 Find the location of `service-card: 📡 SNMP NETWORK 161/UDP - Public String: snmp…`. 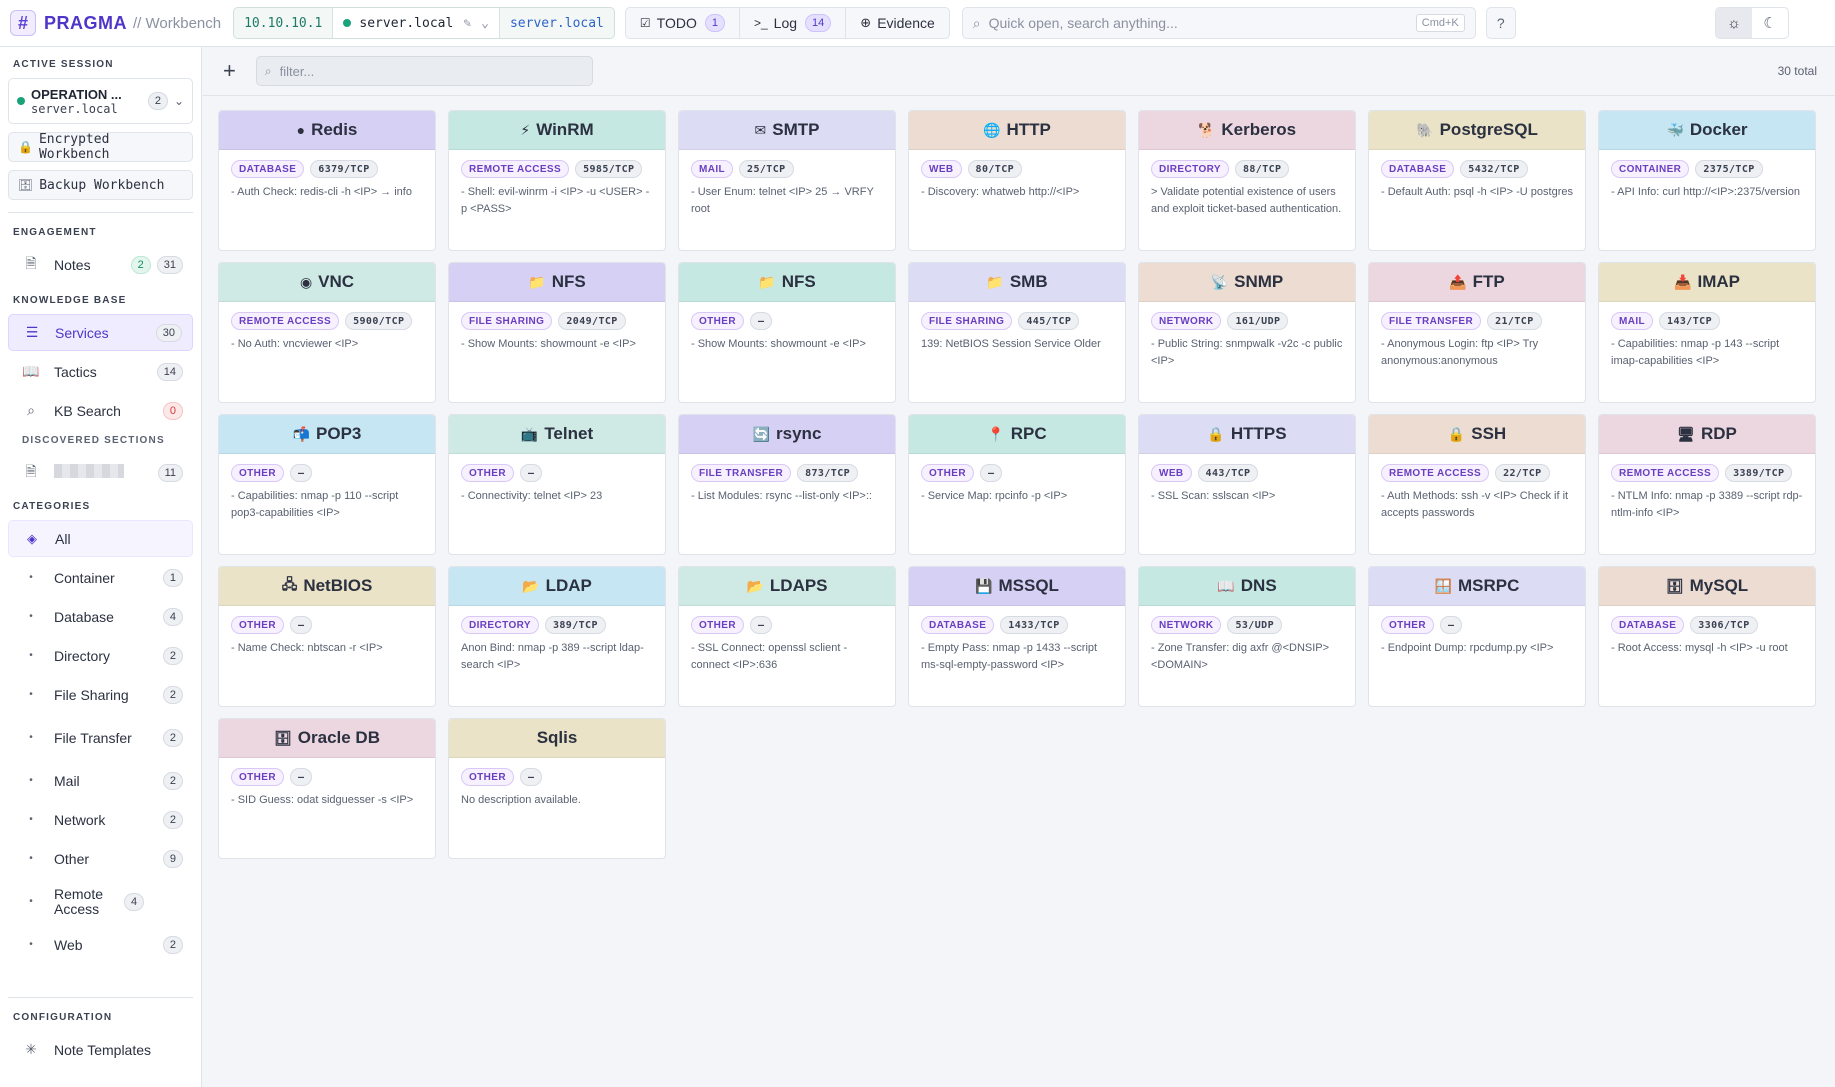

service-card: 📡 SNMP NETWORK 161/UDP - Public String: snmp… is located at coordinates (1247, 332).